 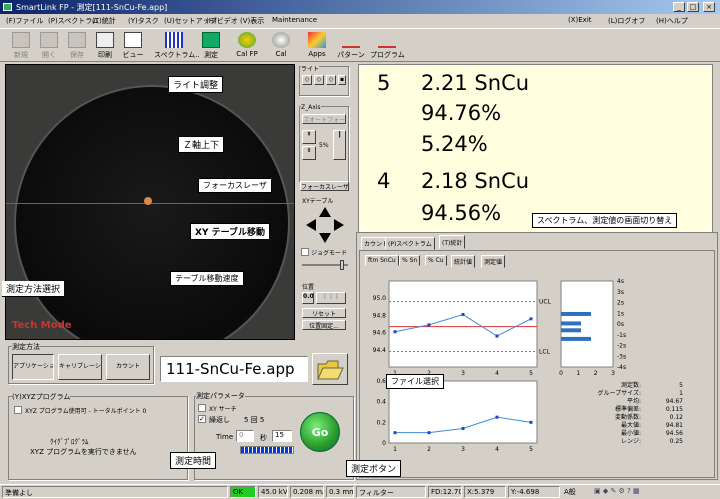 What do you see at coordinates (679, 7) in the screenshot?
I see `minimize-button: _` at bounding box center [679, 7].